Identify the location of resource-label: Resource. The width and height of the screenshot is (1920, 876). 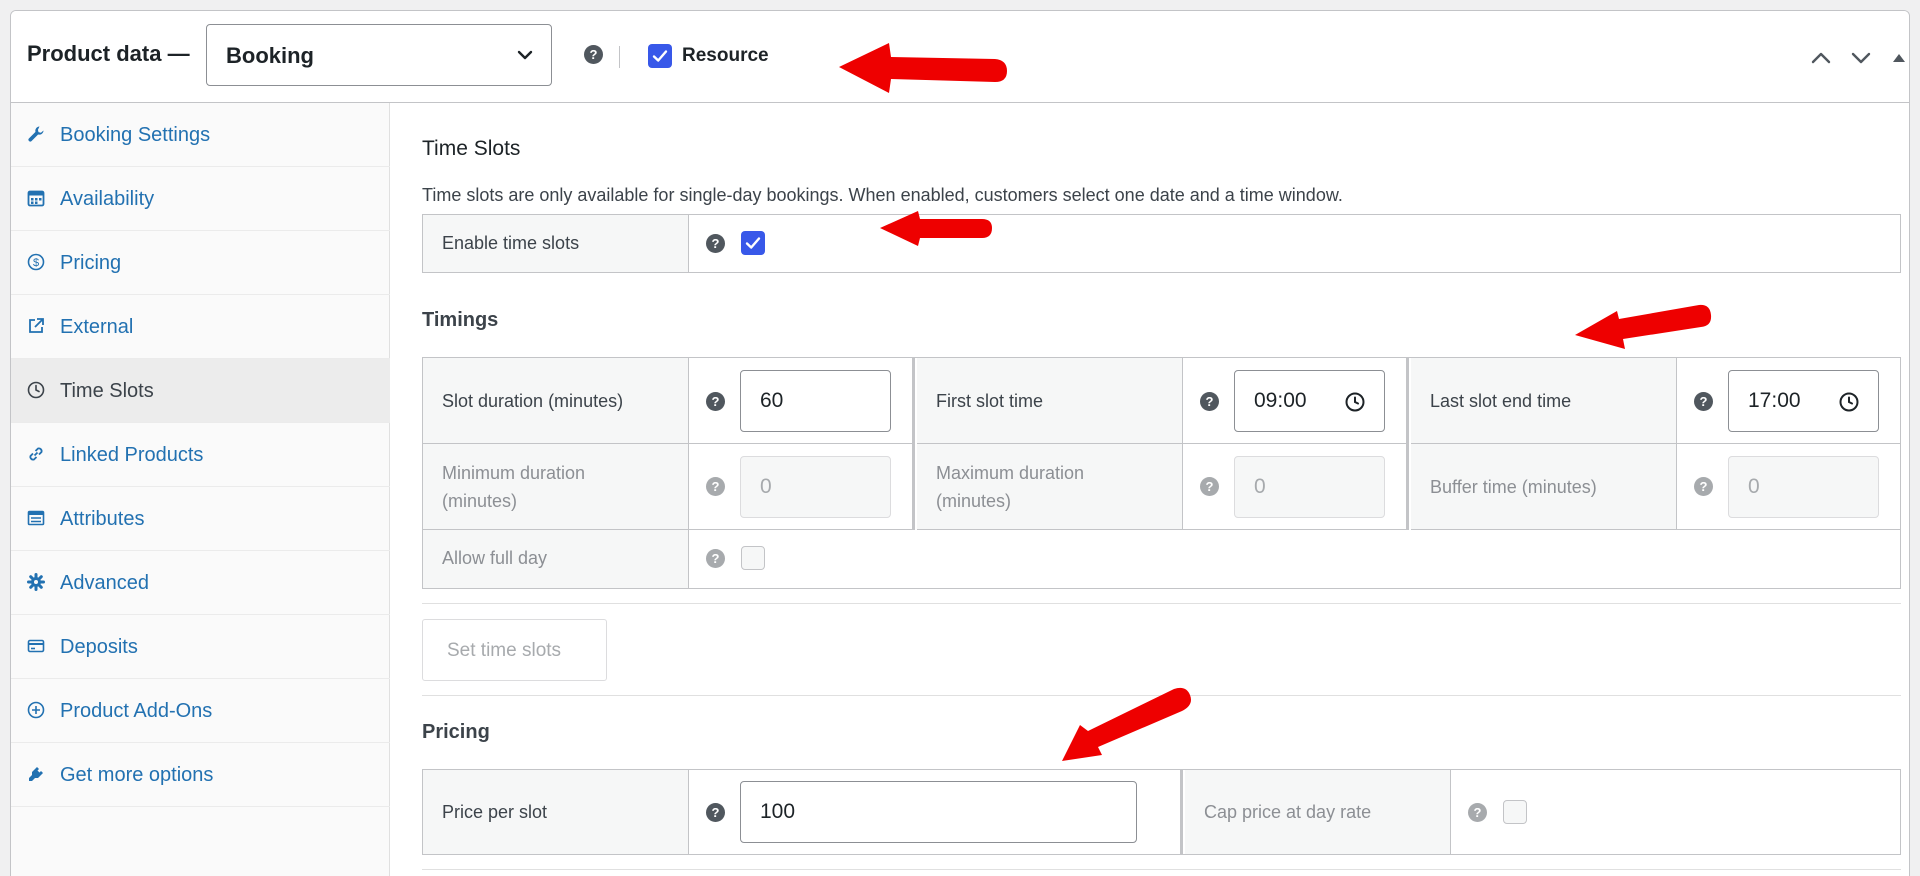
(725, 55).